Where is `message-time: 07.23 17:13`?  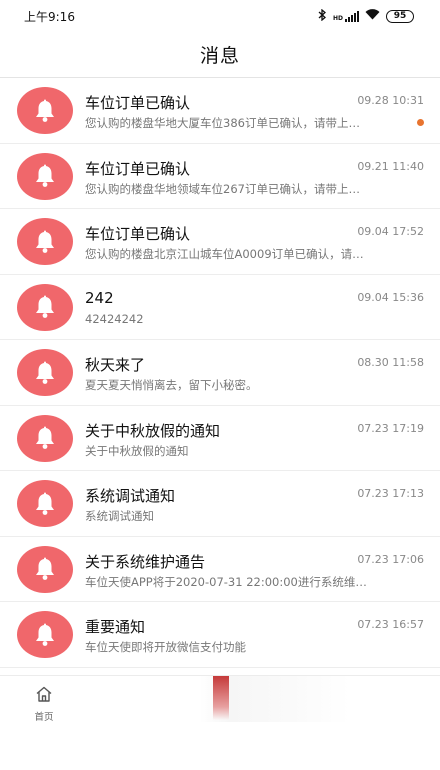 message-time: 07.23 17:13 is located at coordinates (390, 493).